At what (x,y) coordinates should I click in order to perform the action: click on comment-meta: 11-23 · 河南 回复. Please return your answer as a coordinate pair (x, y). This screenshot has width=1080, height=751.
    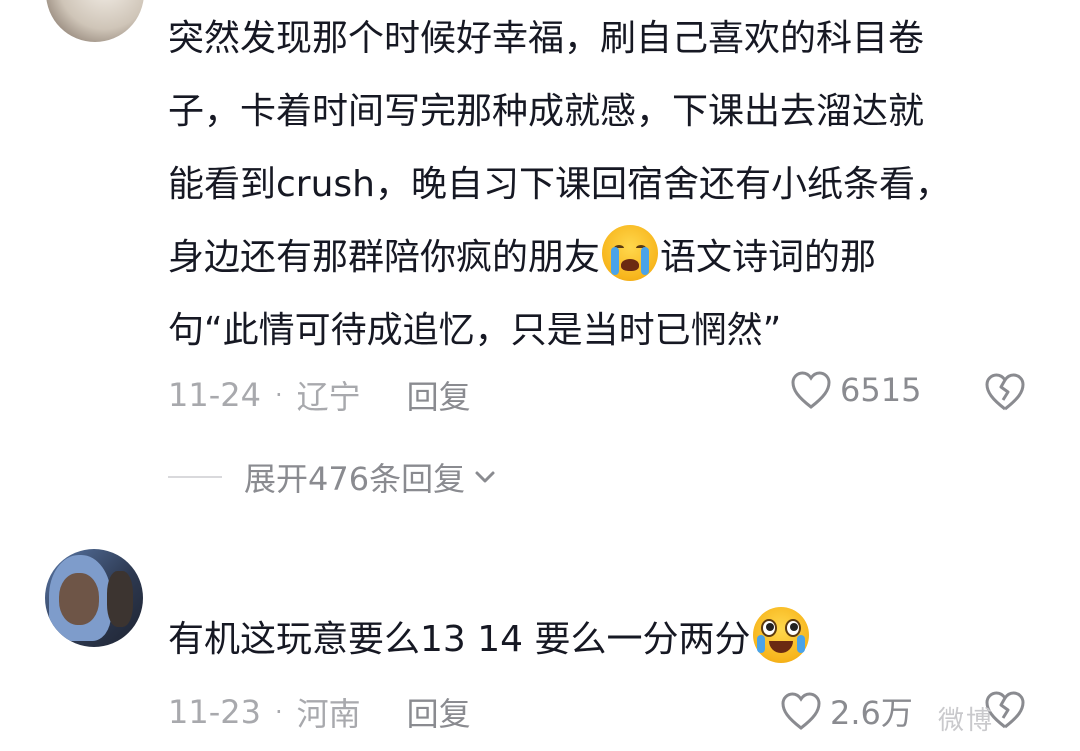
    Looking at the image, I should click on (319, 712).